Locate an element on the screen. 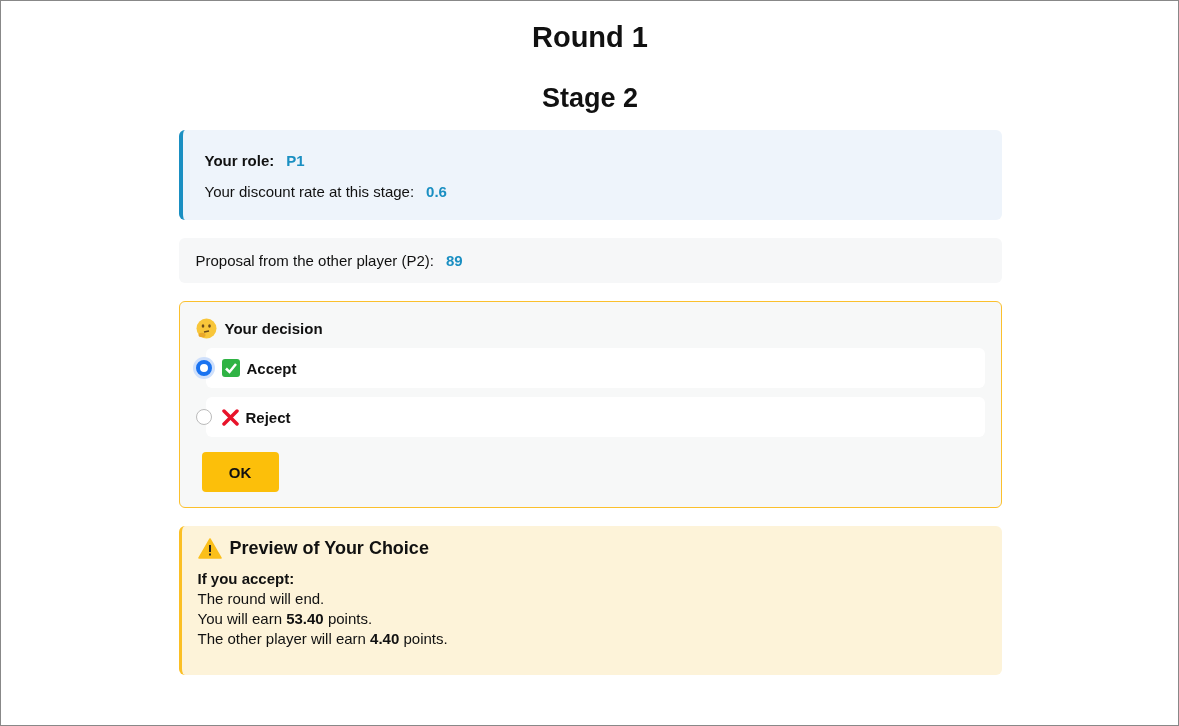 The width and height of the screenshot is (1179, 726). info-value: P1 is located at coordinates (295, 160).